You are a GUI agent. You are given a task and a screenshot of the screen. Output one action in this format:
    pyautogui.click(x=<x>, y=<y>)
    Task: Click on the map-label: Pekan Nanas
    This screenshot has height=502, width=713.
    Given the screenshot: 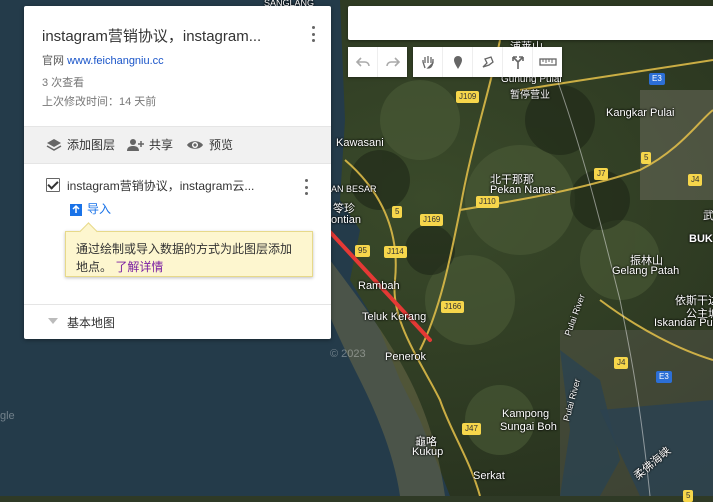 What is the action you would take?
    pyautogui.click(x=523, y=190)
    